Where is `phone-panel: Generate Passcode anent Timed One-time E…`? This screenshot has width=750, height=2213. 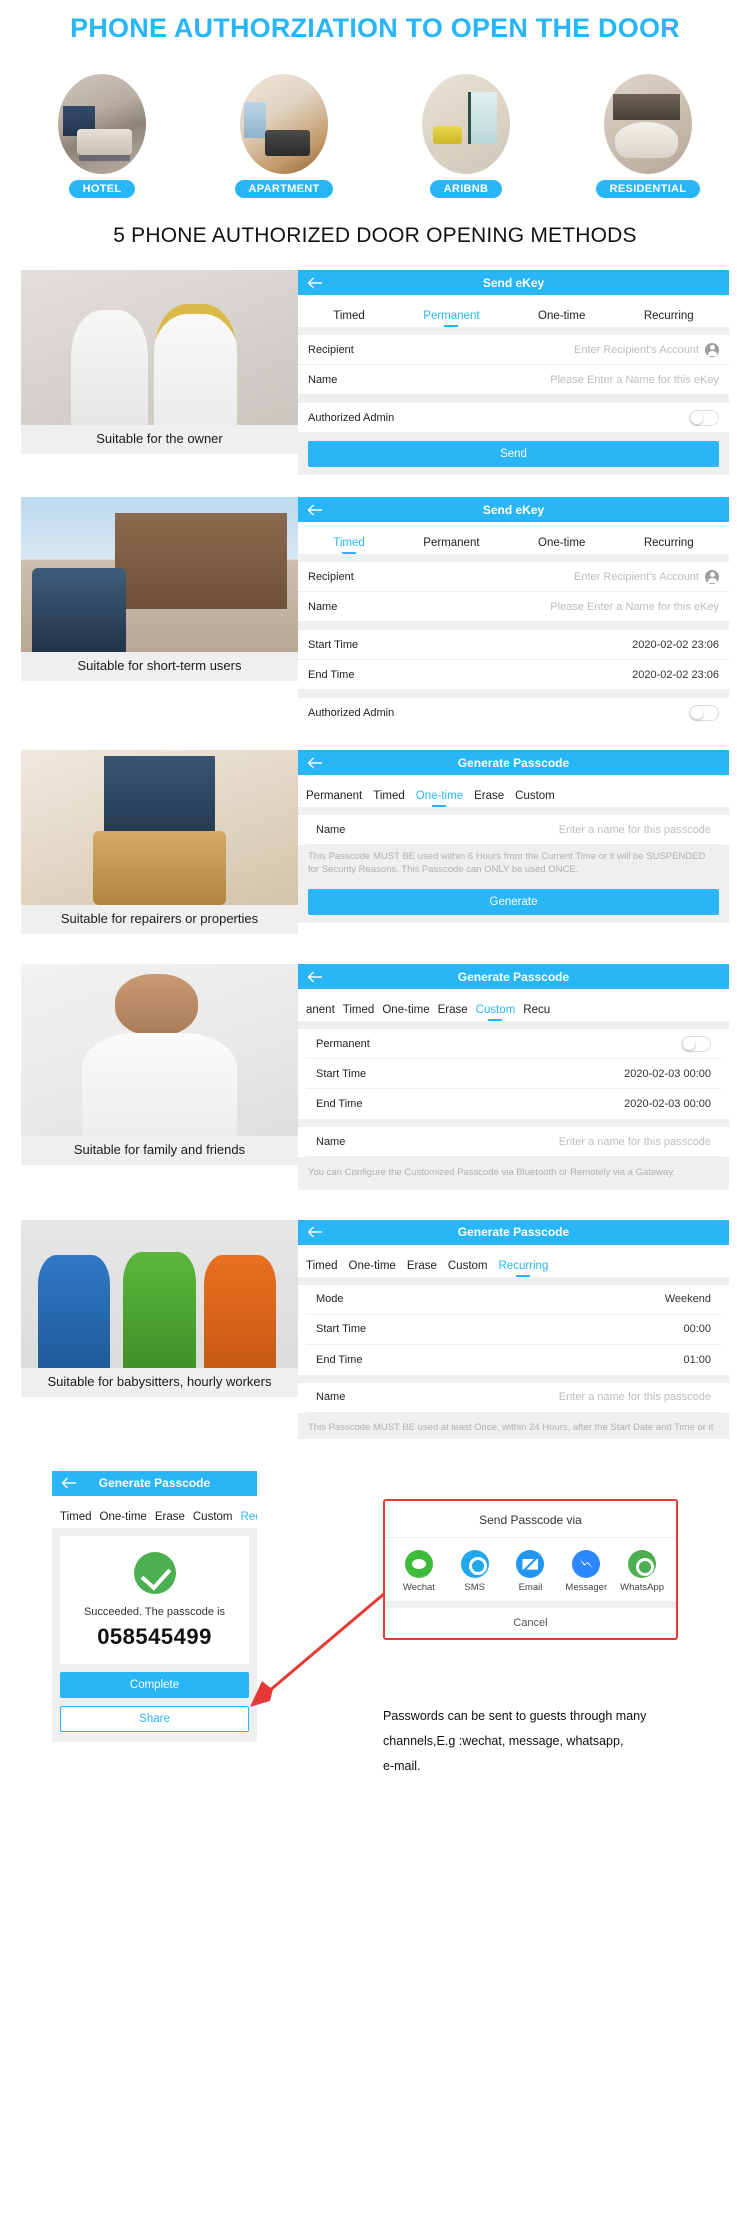 phone-panel: Generate Passcode anent Timed One-time E… is located at coordinates (513, 1077).